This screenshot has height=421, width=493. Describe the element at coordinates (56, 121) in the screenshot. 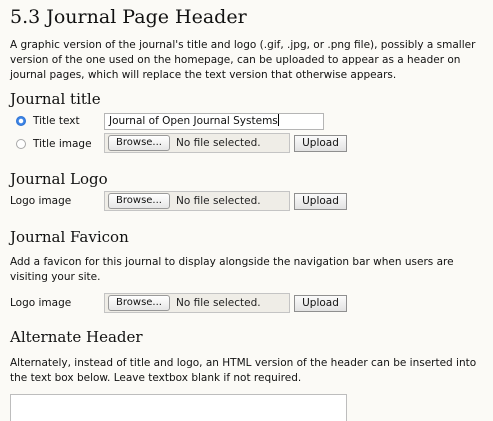

I see `title-text-label: Title text` at that location.